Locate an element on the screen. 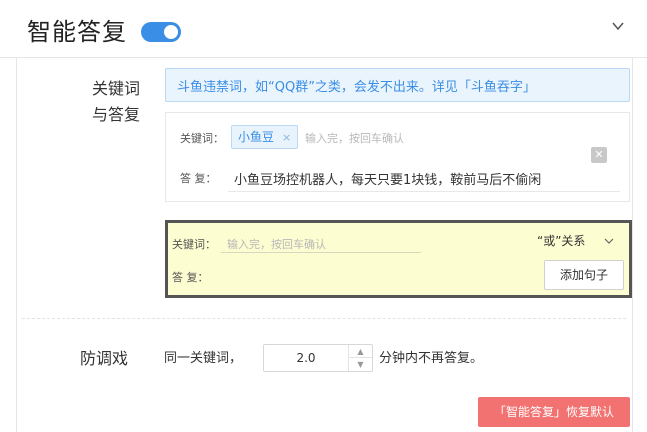  keywords-section-label: 关键词 与答复 is located at coordinates (105, 102).